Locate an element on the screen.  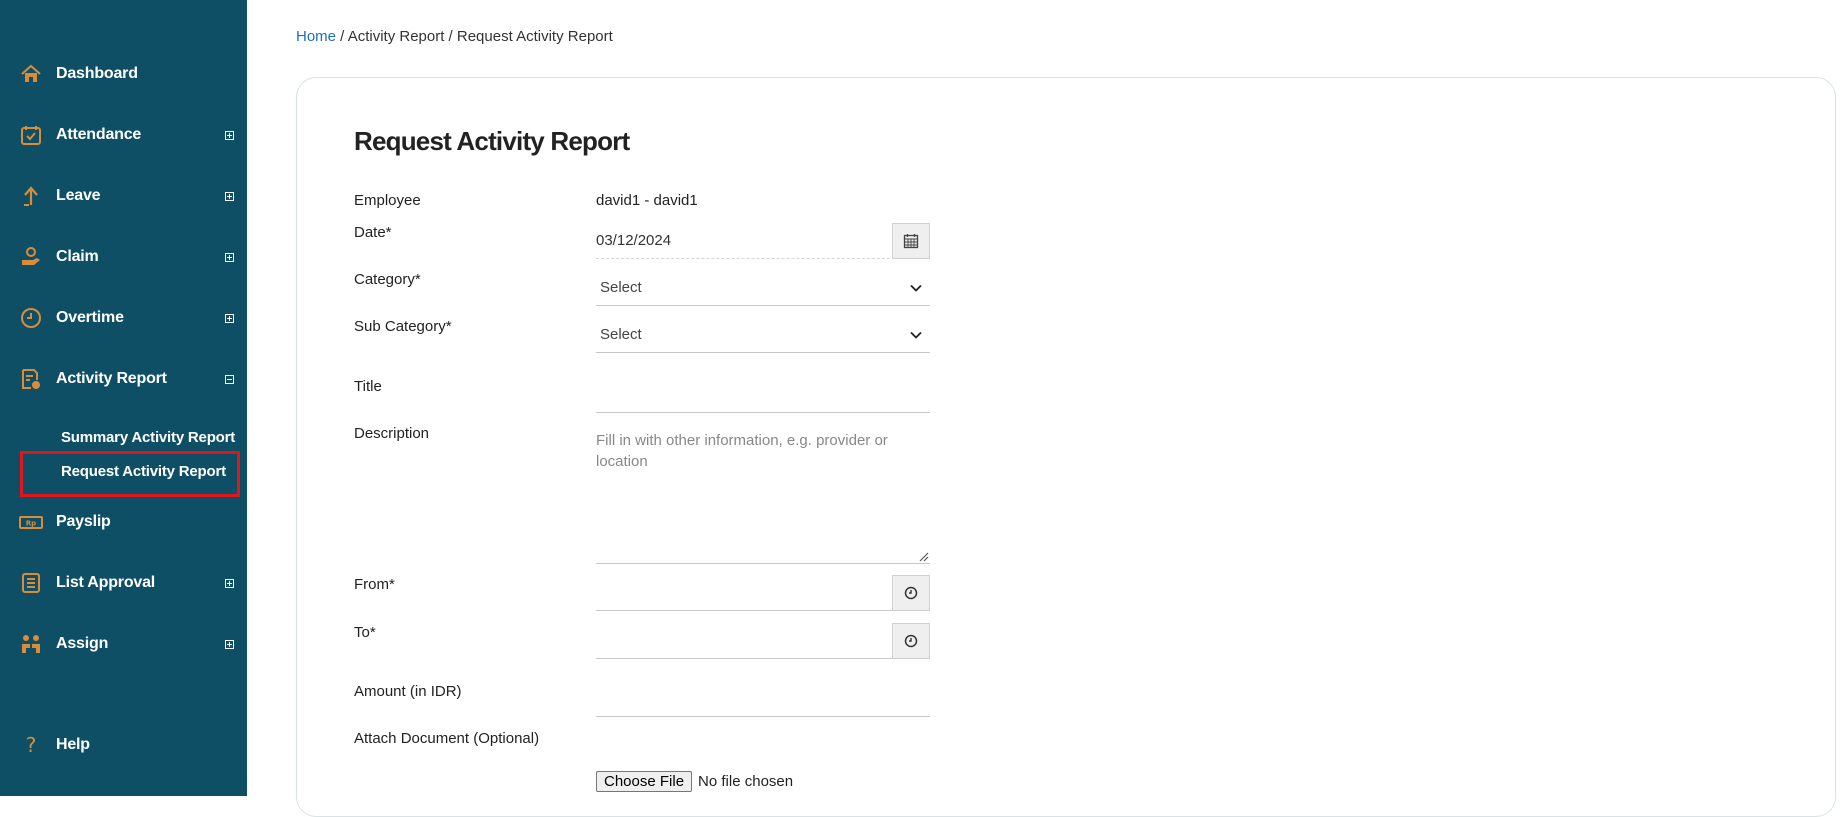
to-time-input is located at coordinates (763, 641).